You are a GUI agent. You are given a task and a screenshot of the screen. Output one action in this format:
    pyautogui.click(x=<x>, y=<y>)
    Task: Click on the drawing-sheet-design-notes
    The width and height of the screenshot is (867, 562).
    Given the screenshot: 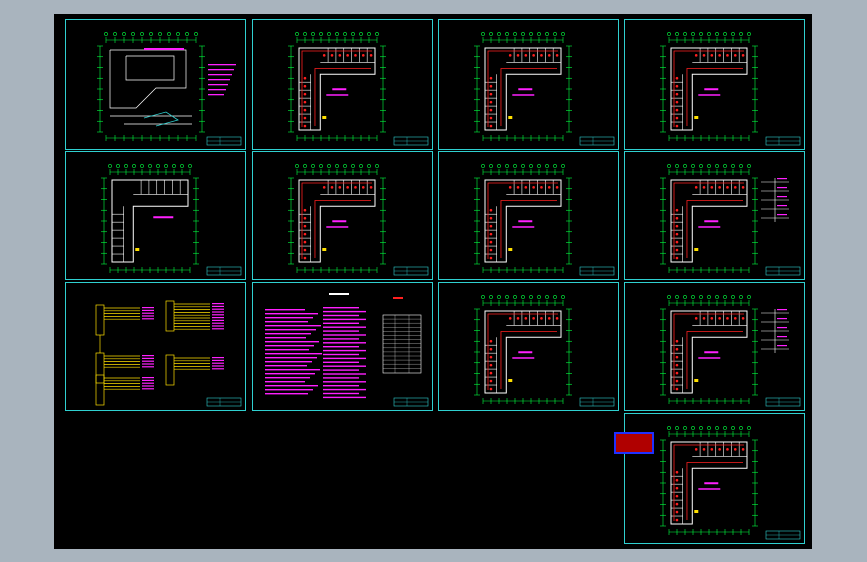 What is the action you would take?
    pyautogui.click(x=342, y=346)
    